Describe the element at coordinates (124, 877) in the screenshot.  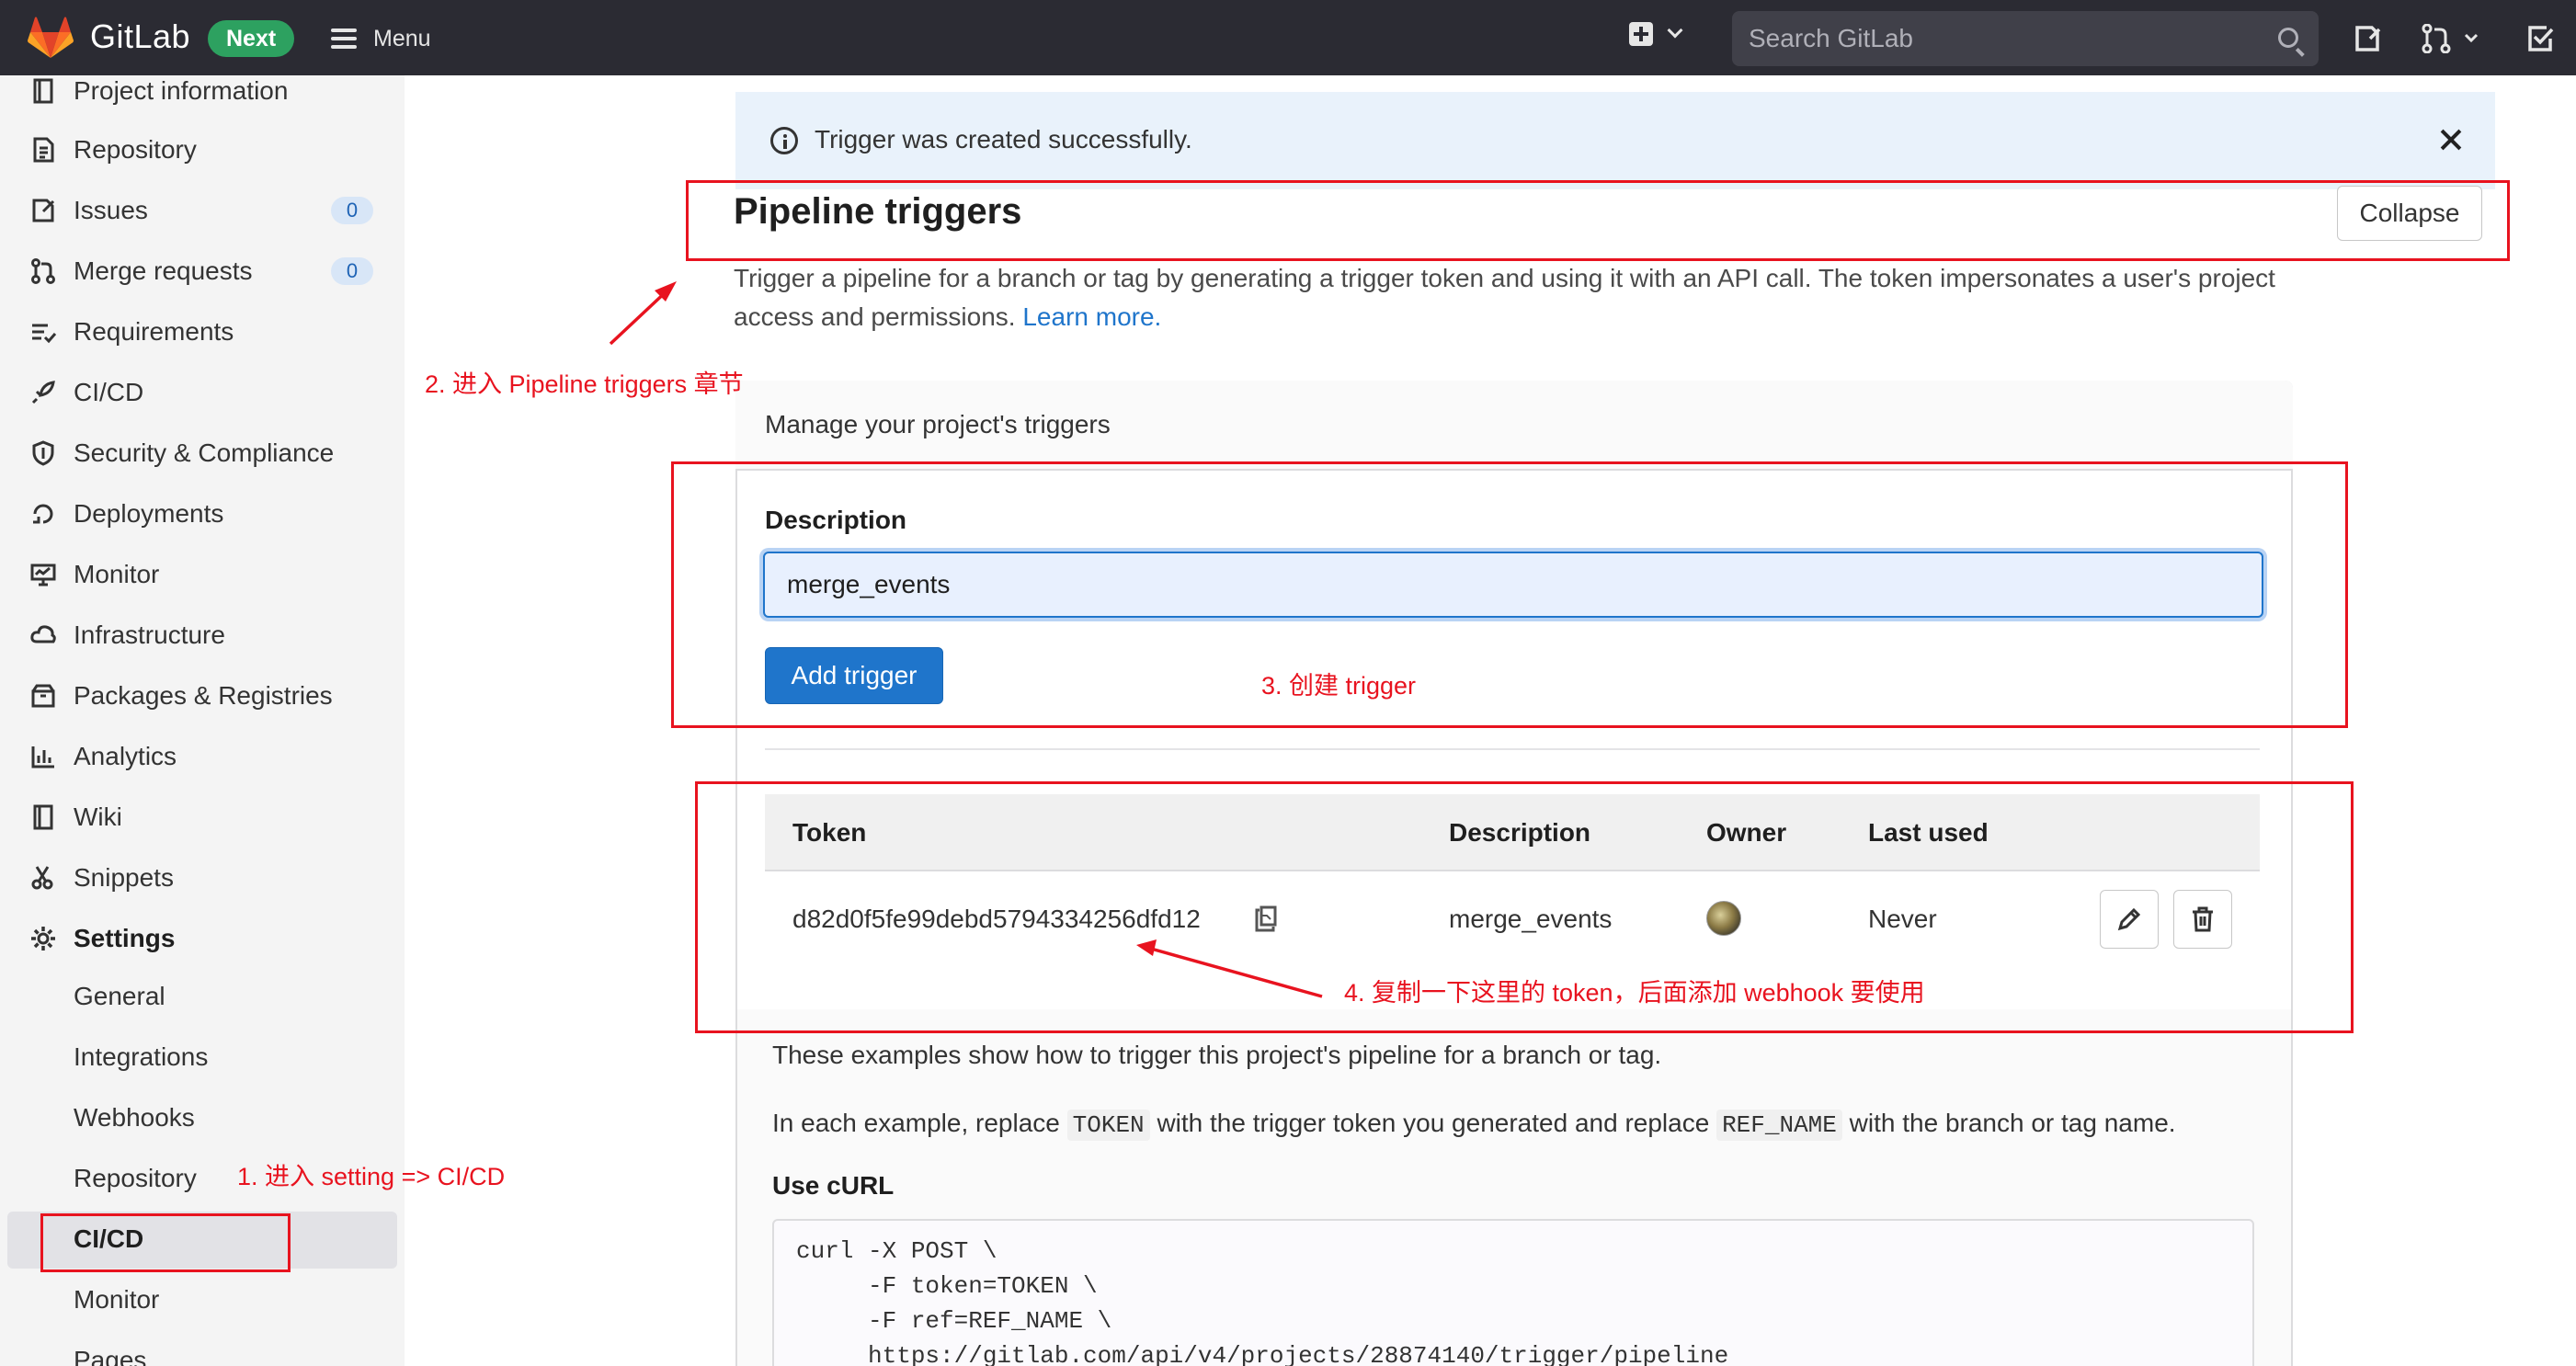
I see `sidebar-item-label: Snippets` at that location.